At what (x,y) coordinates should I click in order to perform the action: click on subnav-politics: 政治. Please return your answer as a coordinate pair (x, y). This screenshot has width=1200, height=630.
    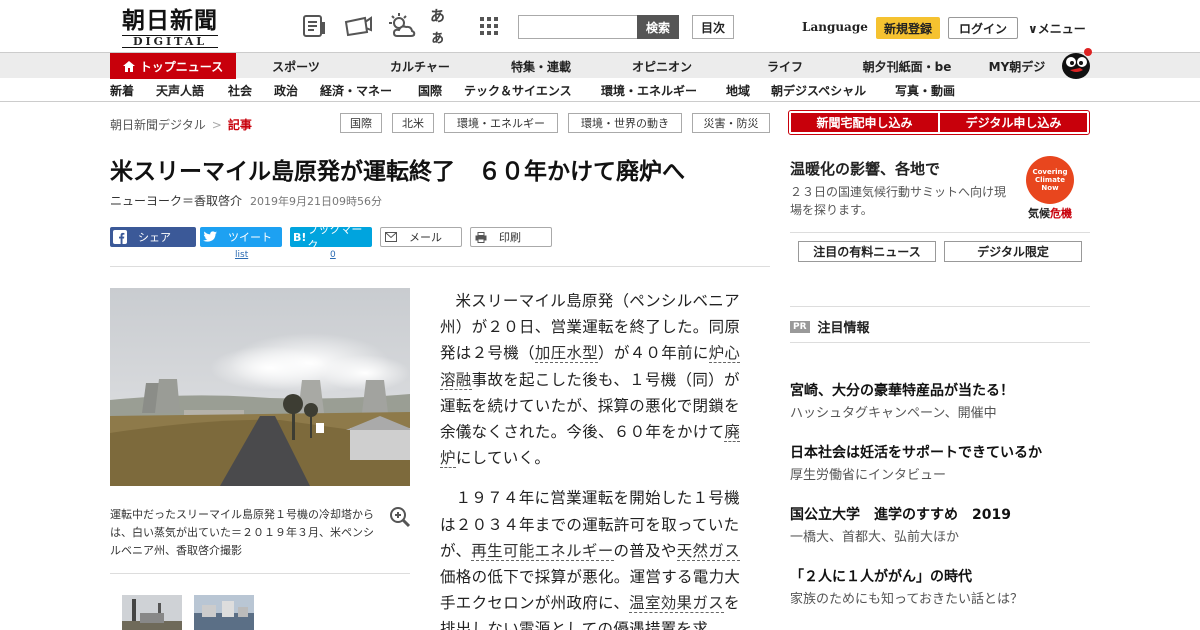
    Looking at the image, I should click on (286, 90).